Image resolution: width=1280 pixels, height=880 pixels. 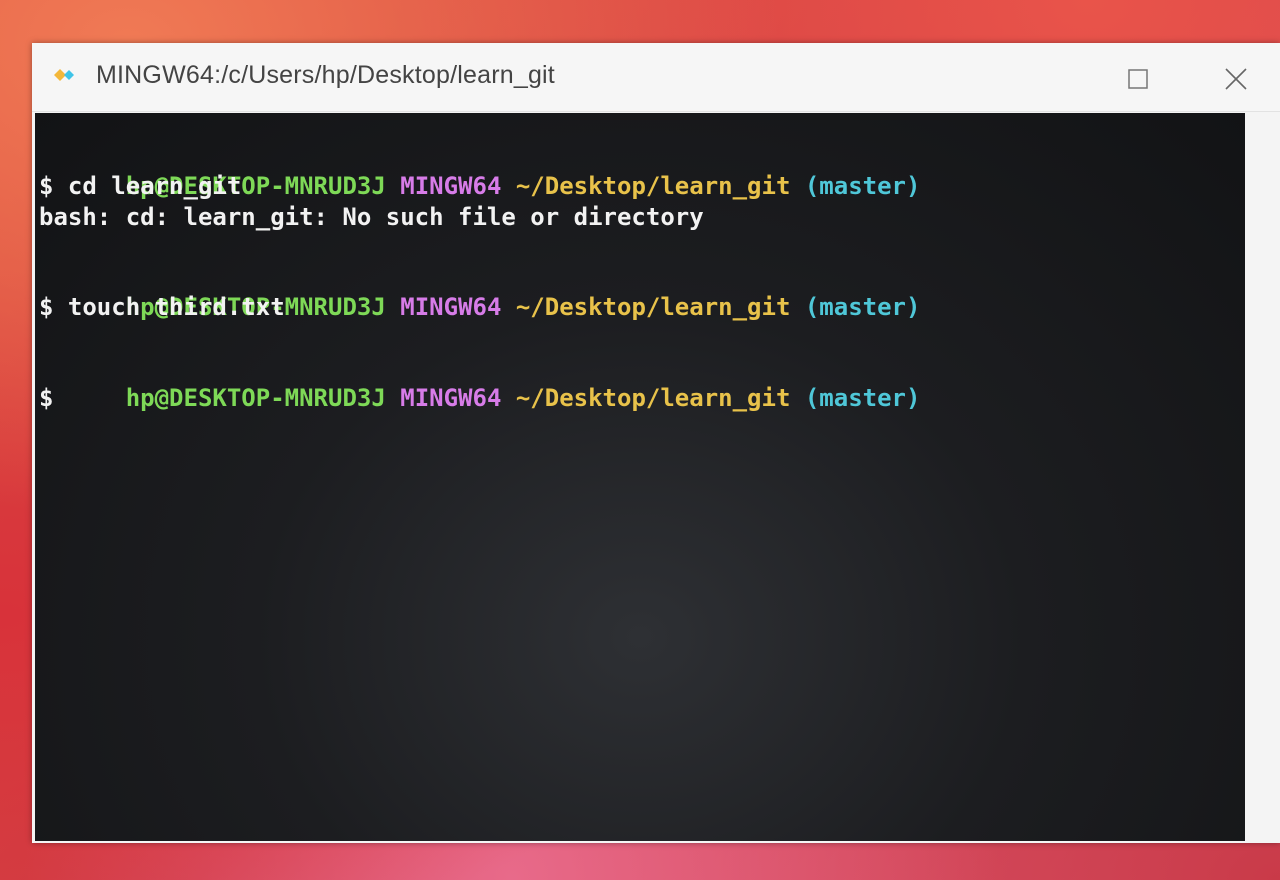 I want to click on maximize-button, so click(x=1138, y=79).